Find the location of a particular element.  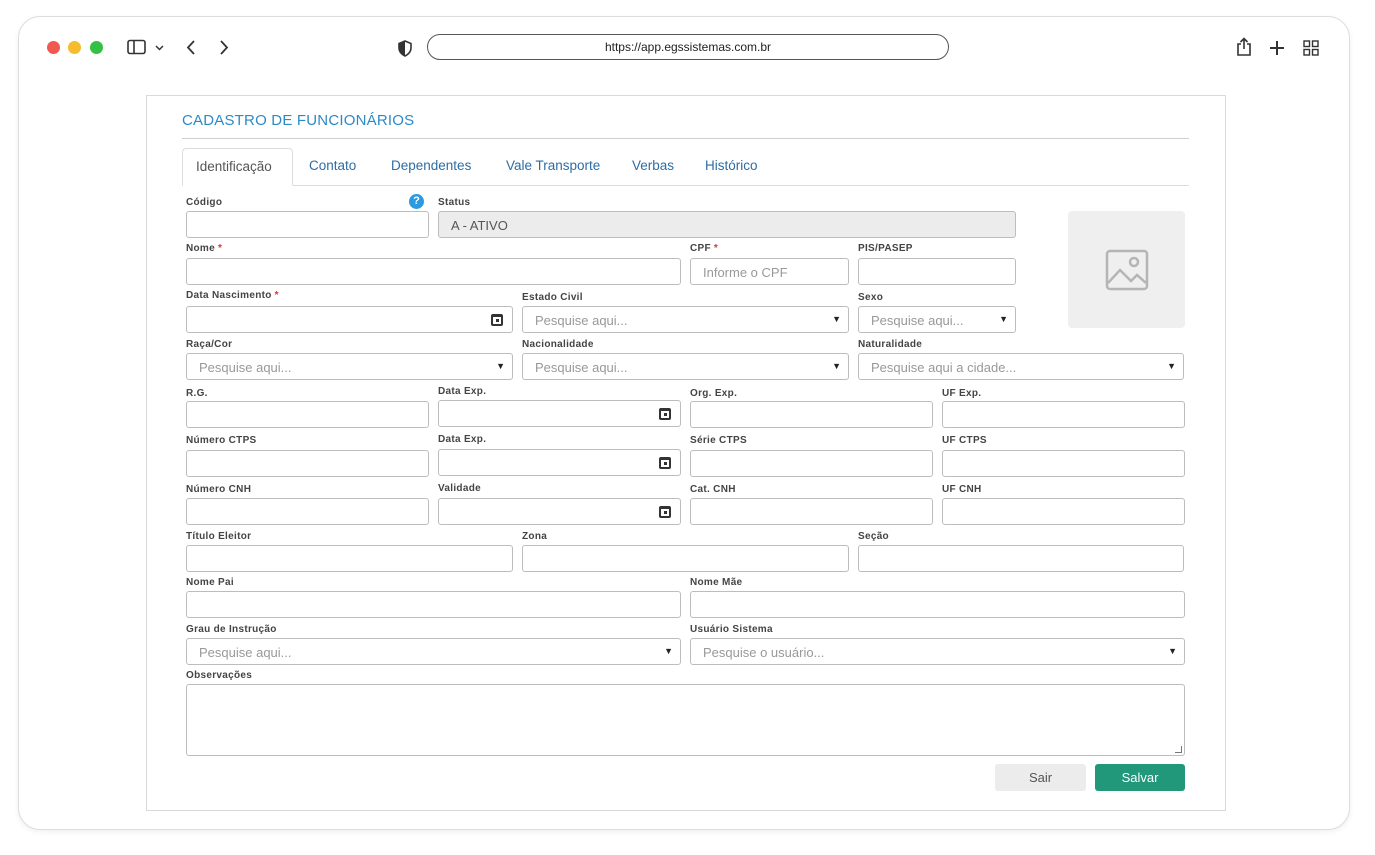

pis-label: PIS/PASEP is located at coordinates (885, 248).